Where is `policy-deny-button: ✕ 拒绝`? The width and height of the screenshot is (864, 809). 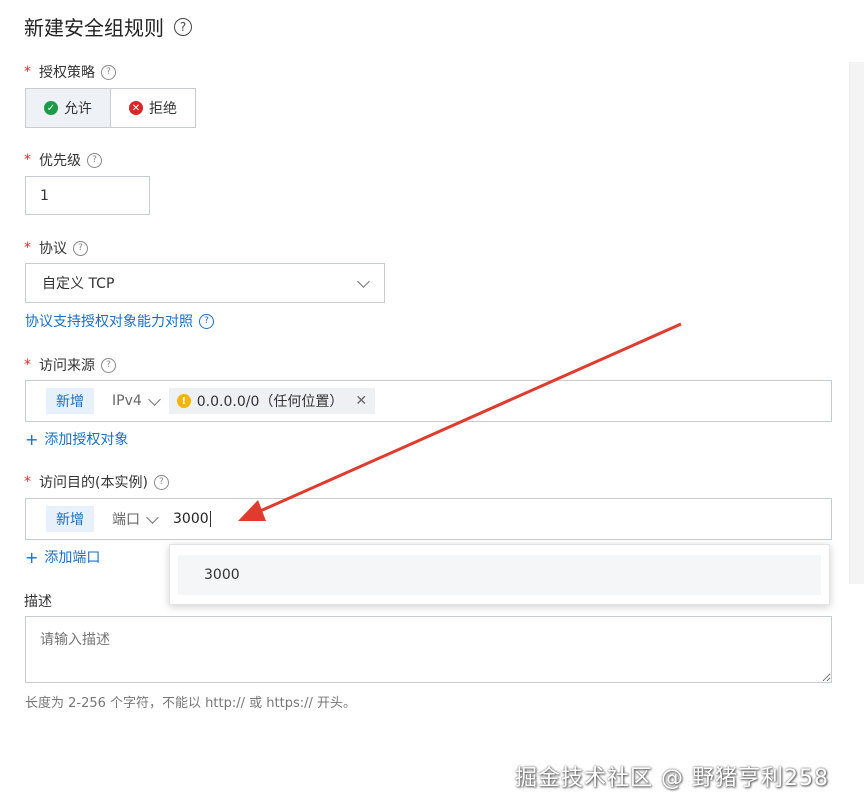 policy-deny-button: ✕ 拒绝 is located at coordinates (153, 108).